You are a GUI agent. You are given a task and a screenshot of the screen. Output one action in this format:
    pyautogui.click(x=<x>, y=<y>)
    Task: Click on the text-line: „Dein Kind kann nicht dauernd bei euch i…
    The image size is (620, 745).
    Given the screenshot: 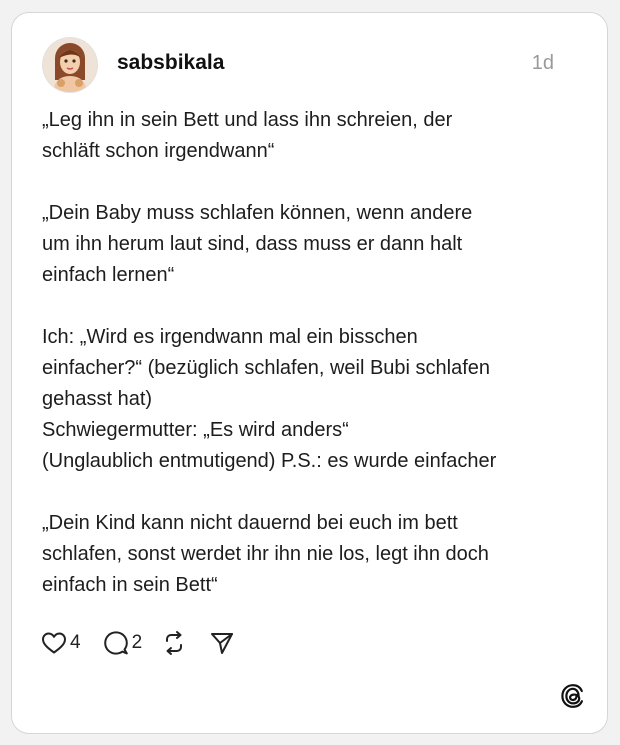 What is the action you would take?
    pyautogui.click(x=250, y=523)
    